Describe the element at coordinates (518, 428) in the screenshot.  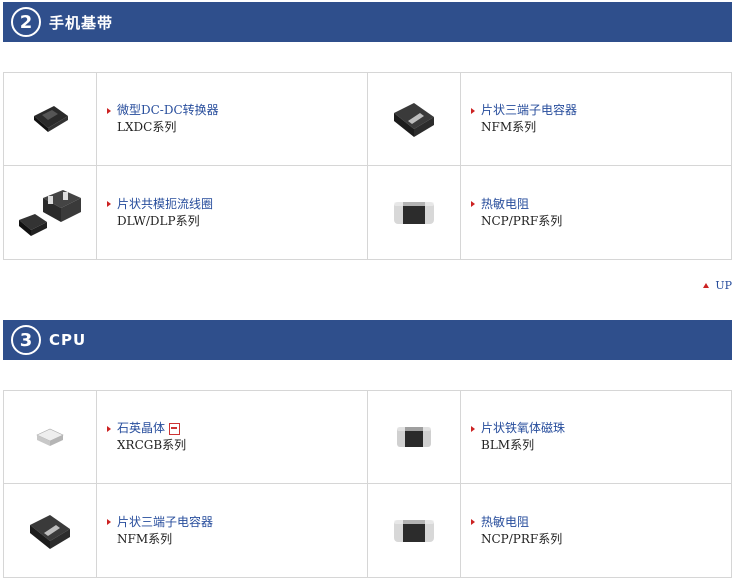
I see `product-link: 片状铁氧体磁珠` at that location.